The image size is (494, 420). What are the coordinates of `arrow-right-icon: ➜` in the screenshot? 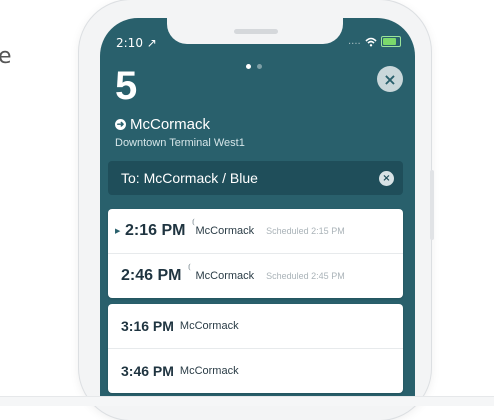 It's located at (120, 124).